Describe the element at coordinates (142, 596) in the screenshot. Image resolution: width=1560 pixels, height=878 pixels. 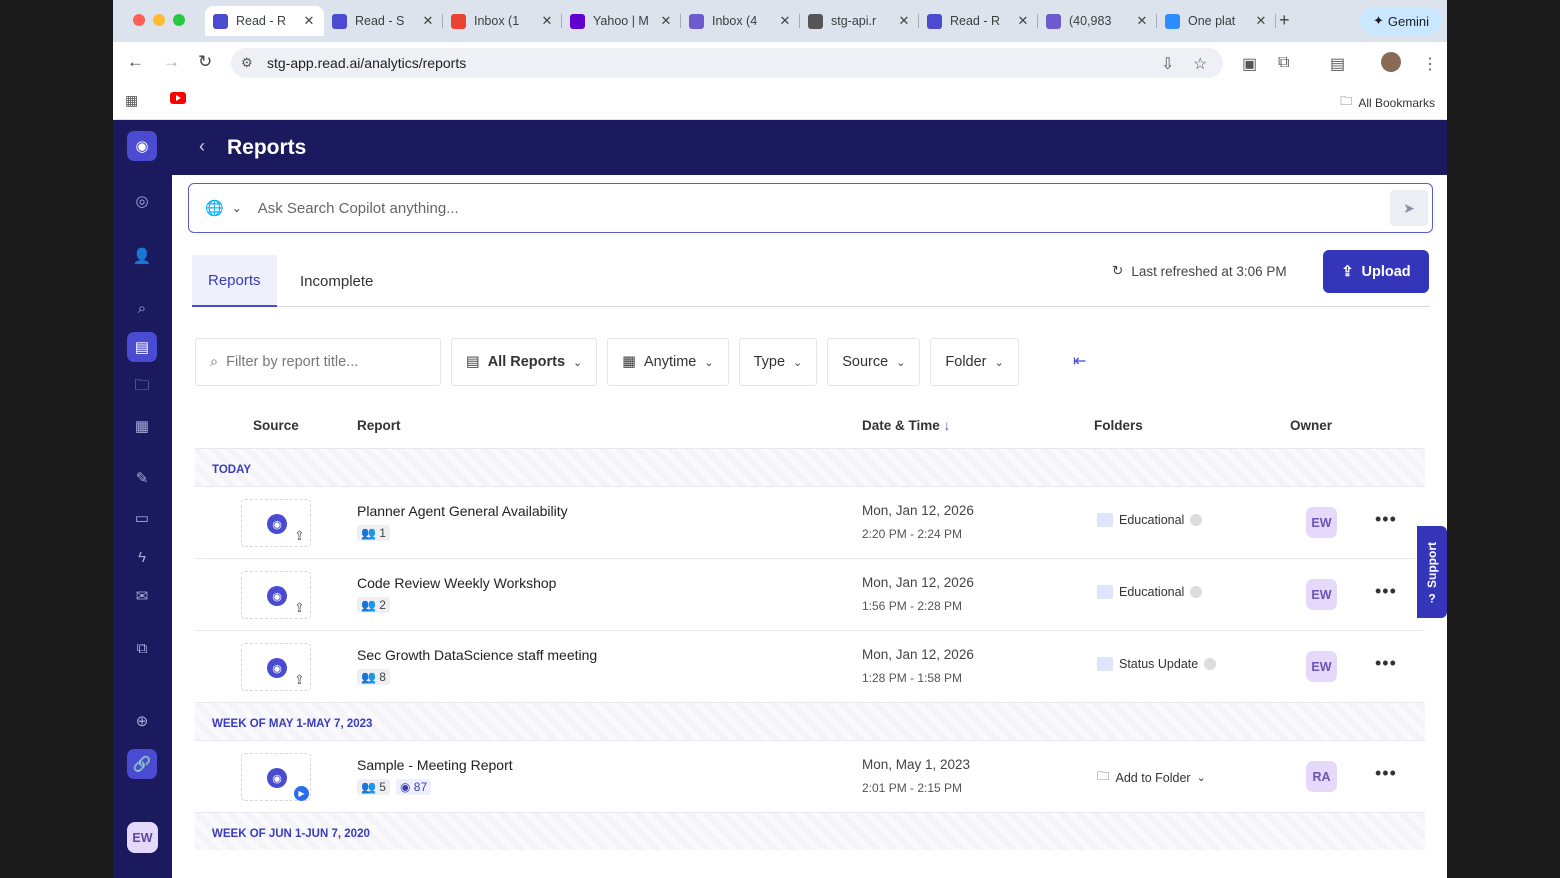
I see `sidebar-edit-icon: ✉` at that location.